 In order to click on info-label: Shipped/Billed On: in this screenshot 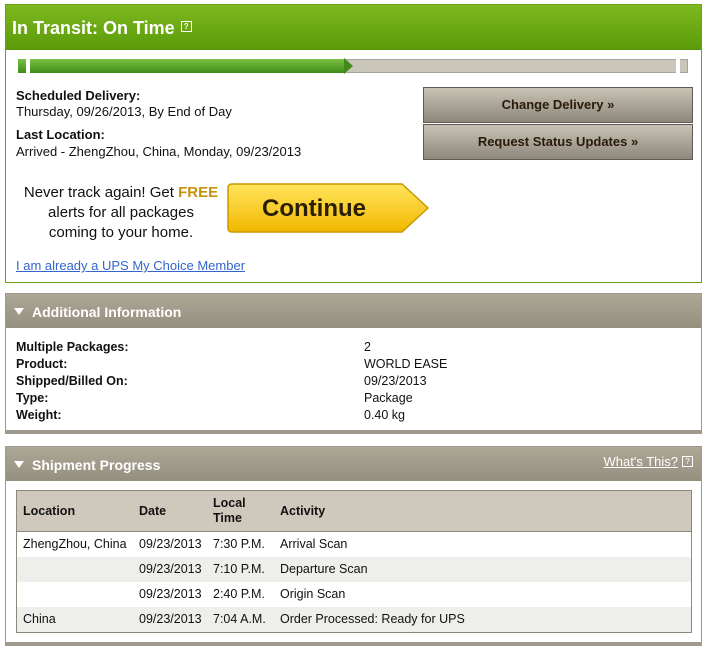, I will do `click(72, 381)`.